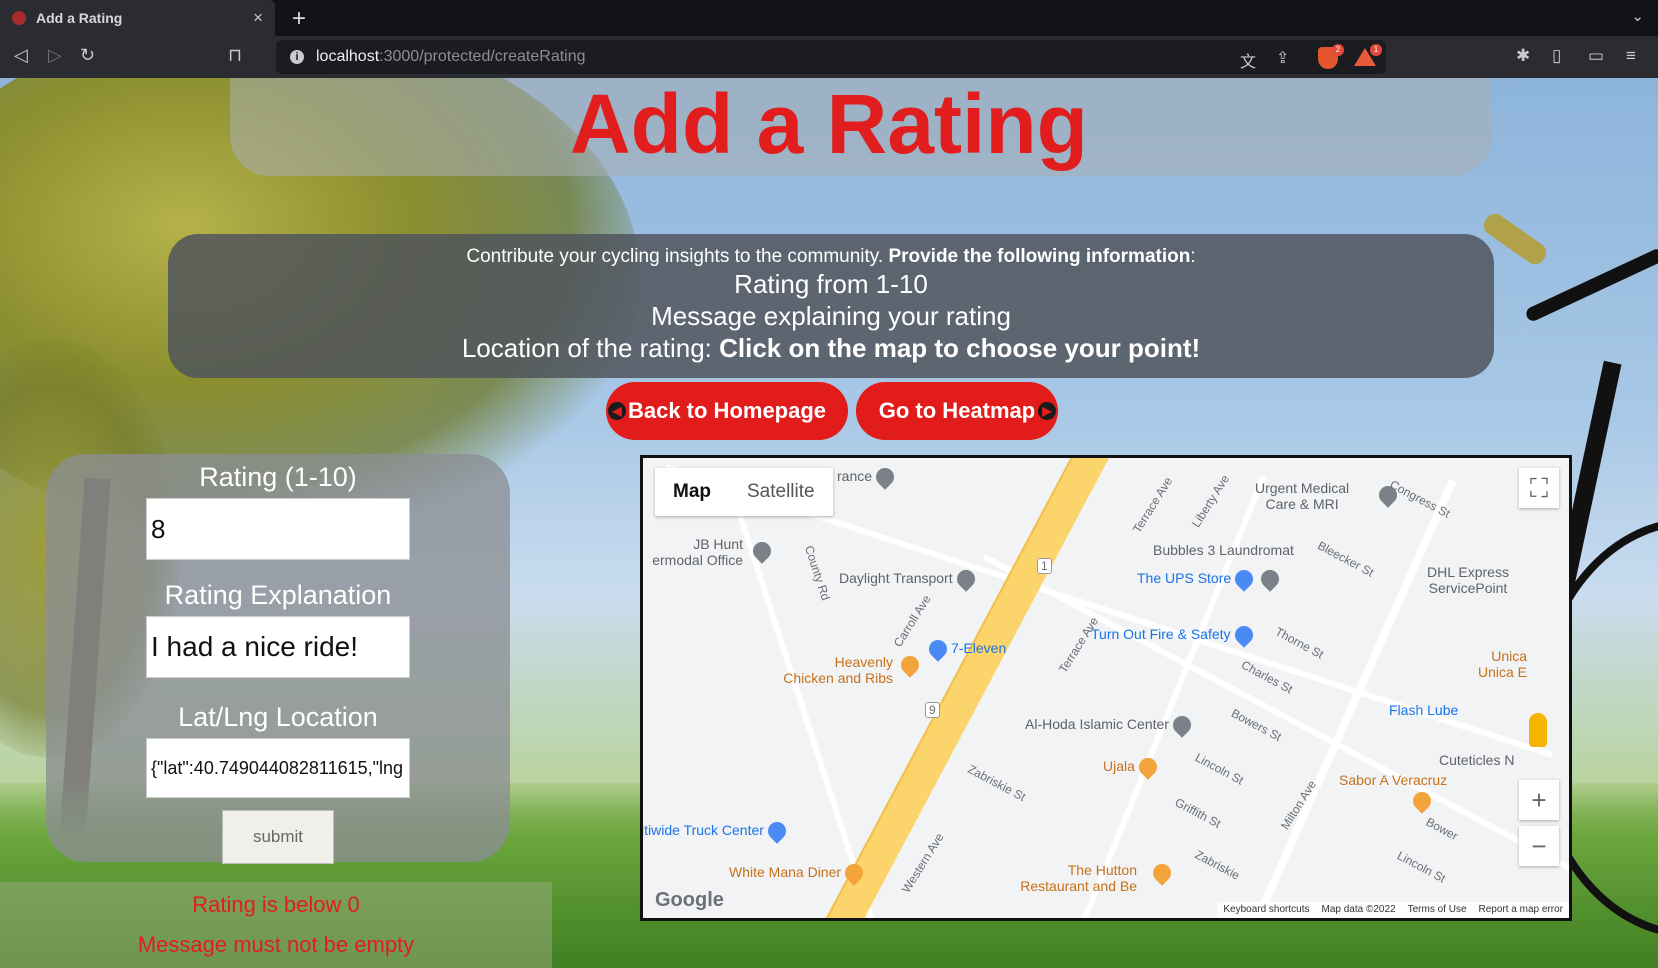  What do you see at coordinates (702, 830) in the screenshot?
I see `place-label: itiwide Truck Center` at bounding box center [702, 830].